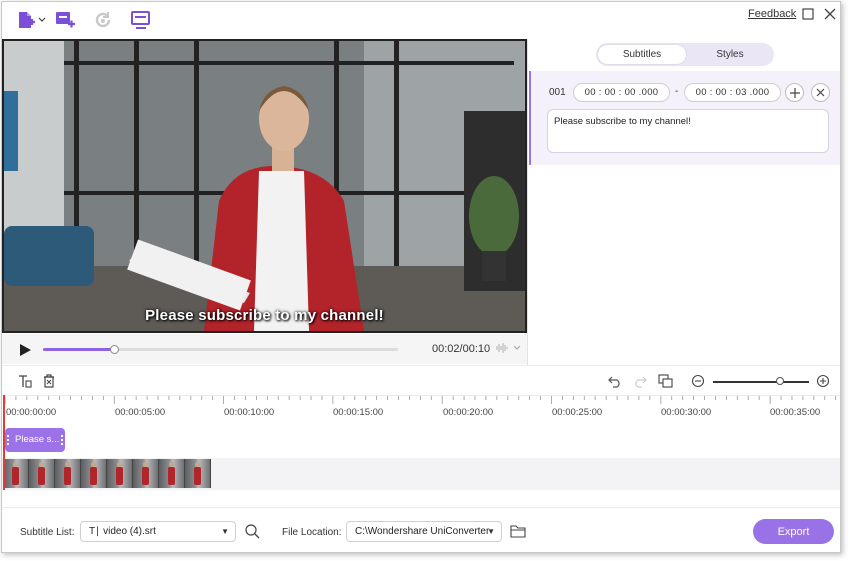 The width and height of the screenshot is (850, 561). Describe the element at coordinates (780, 381) in the screenshot. I see `zoom-thumb` at that location.